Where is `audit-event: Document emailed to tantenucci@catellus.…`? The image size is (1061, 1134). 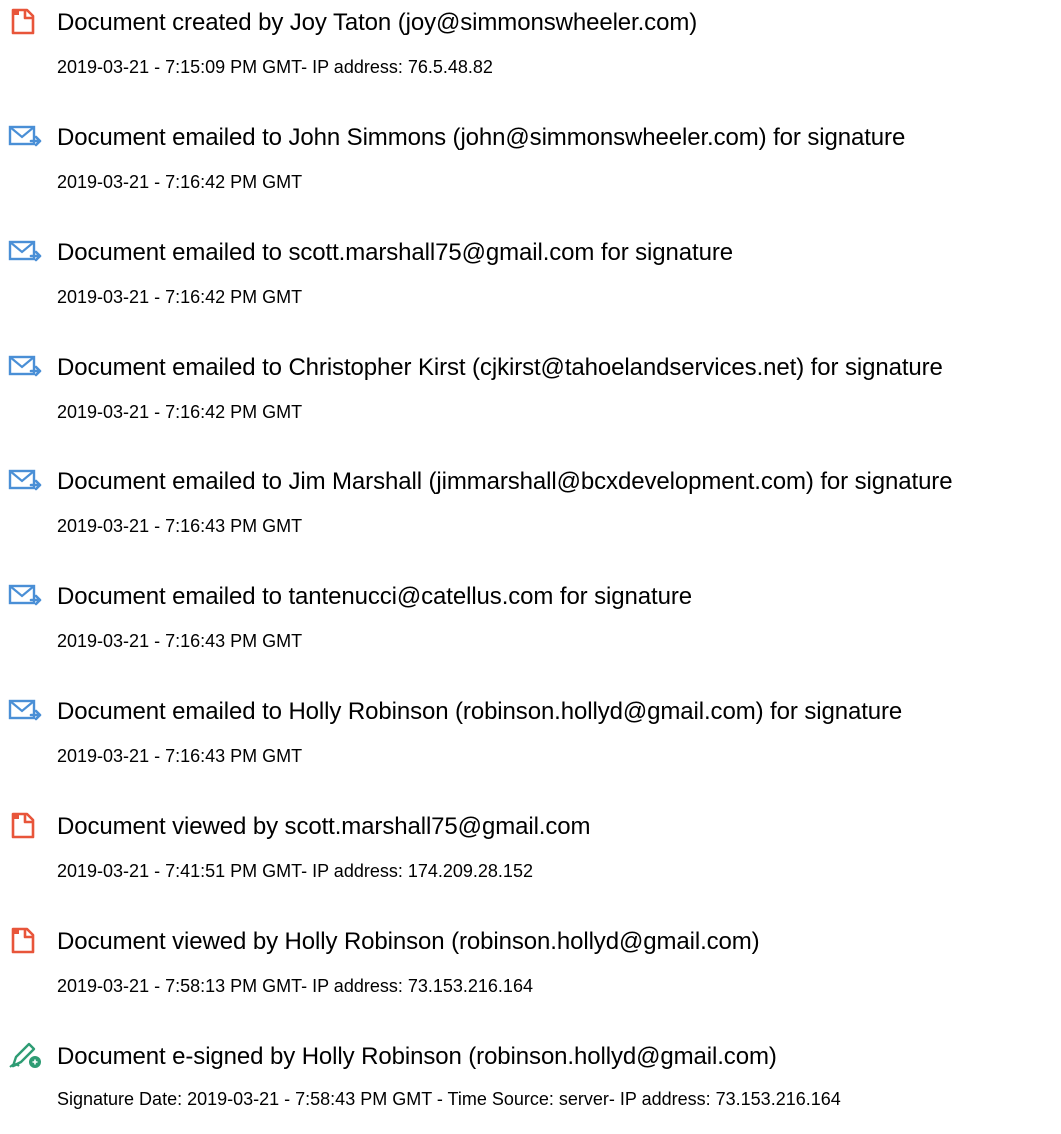 audit-event: Document emailed to tantenucci@catellus.… is located at coordinates (530, 624).